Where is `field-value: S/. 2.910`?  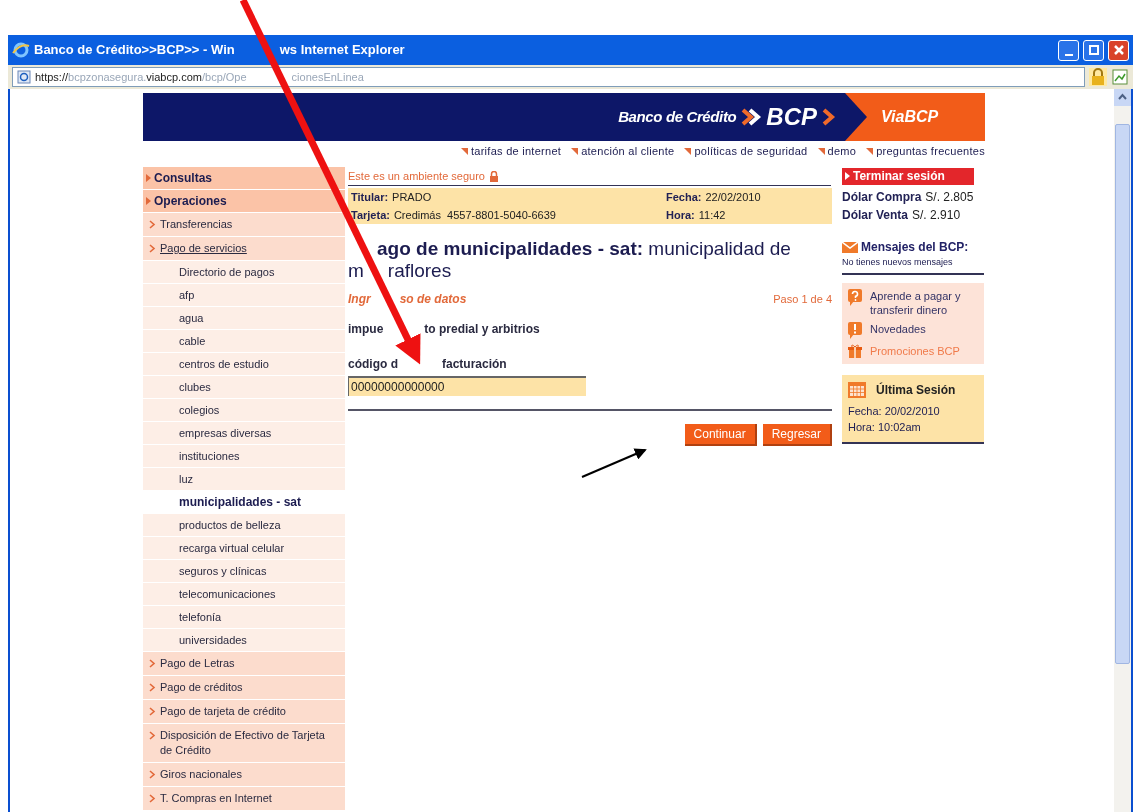
field-value: S/. 2.910 is located at coordinates (936, 215).